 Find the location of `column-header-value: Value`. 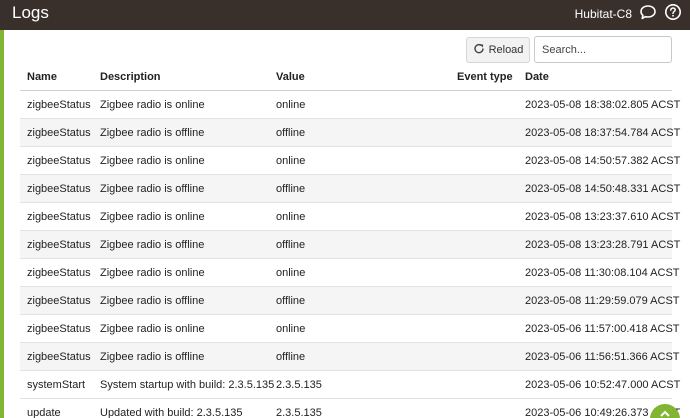

column-header-value: Value is located at coordinates (290, 77).